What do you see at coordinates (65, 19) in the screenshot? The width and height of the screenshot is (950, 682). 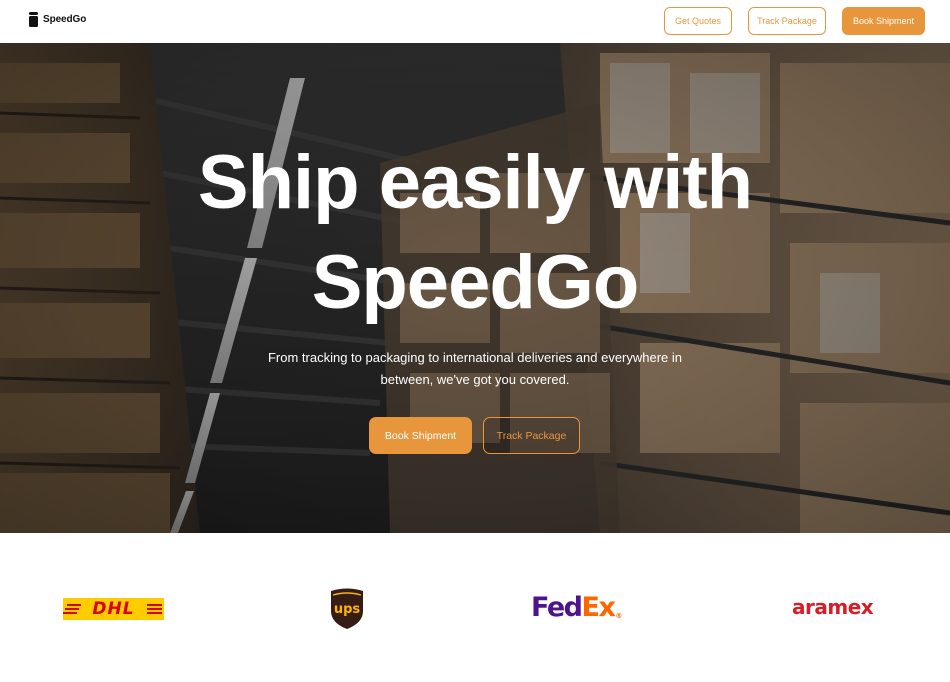 I see `brand-name: SpeedGo` at bounding box center [65, 19].